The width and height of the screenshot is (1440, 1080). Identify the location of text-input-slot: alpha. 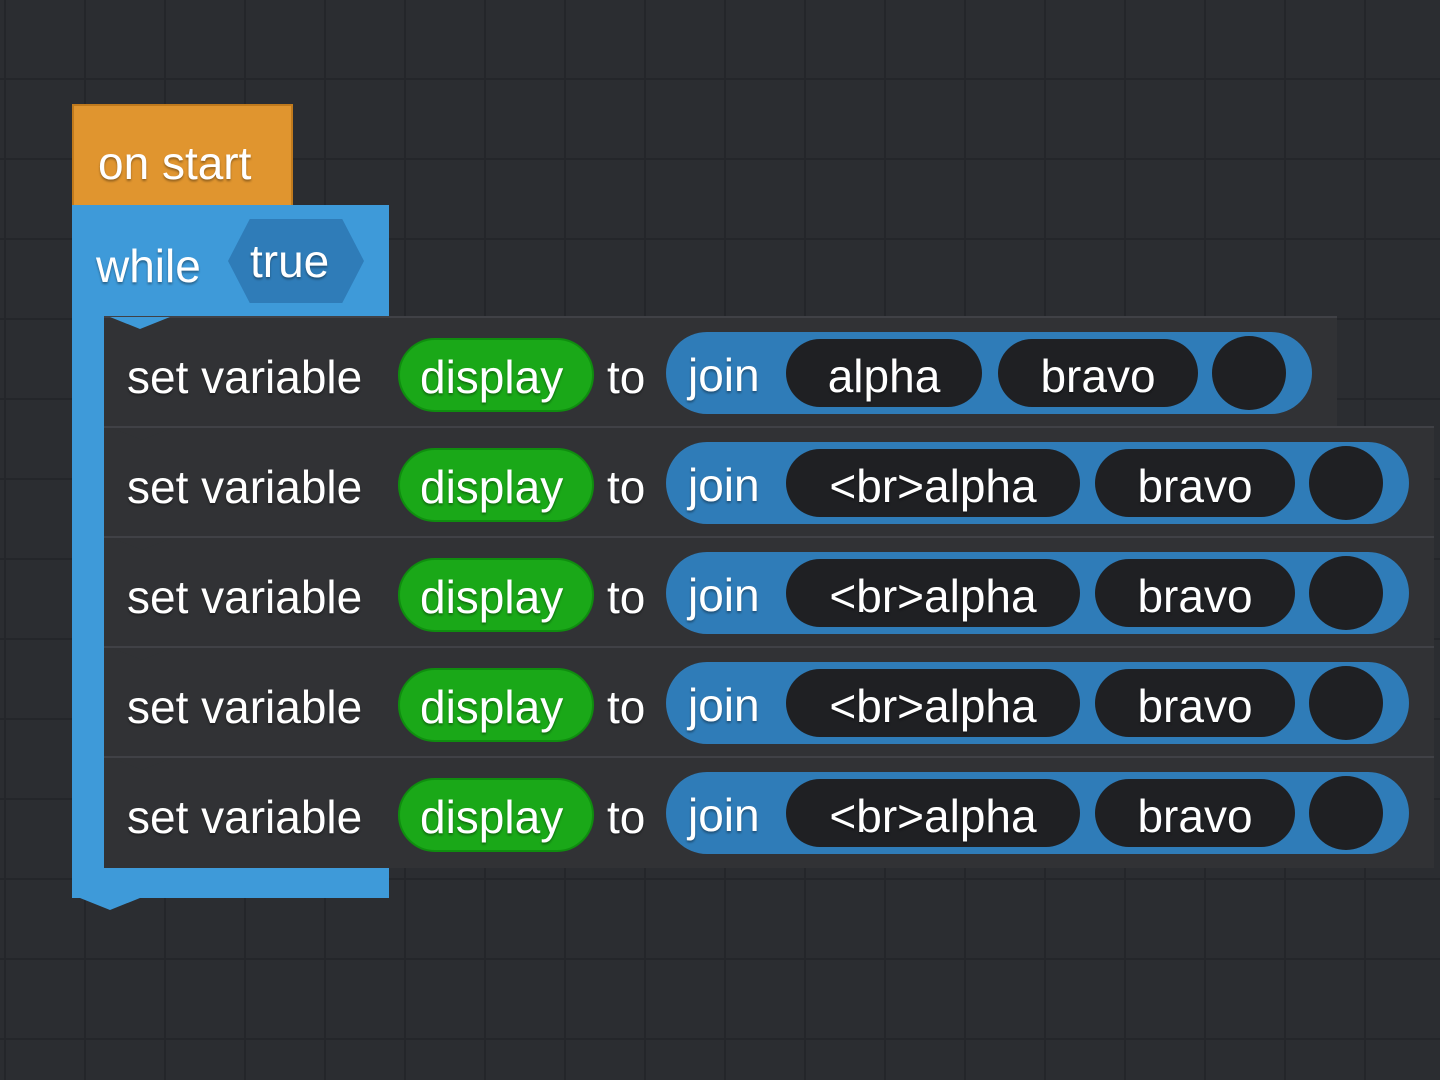
(884, 373).